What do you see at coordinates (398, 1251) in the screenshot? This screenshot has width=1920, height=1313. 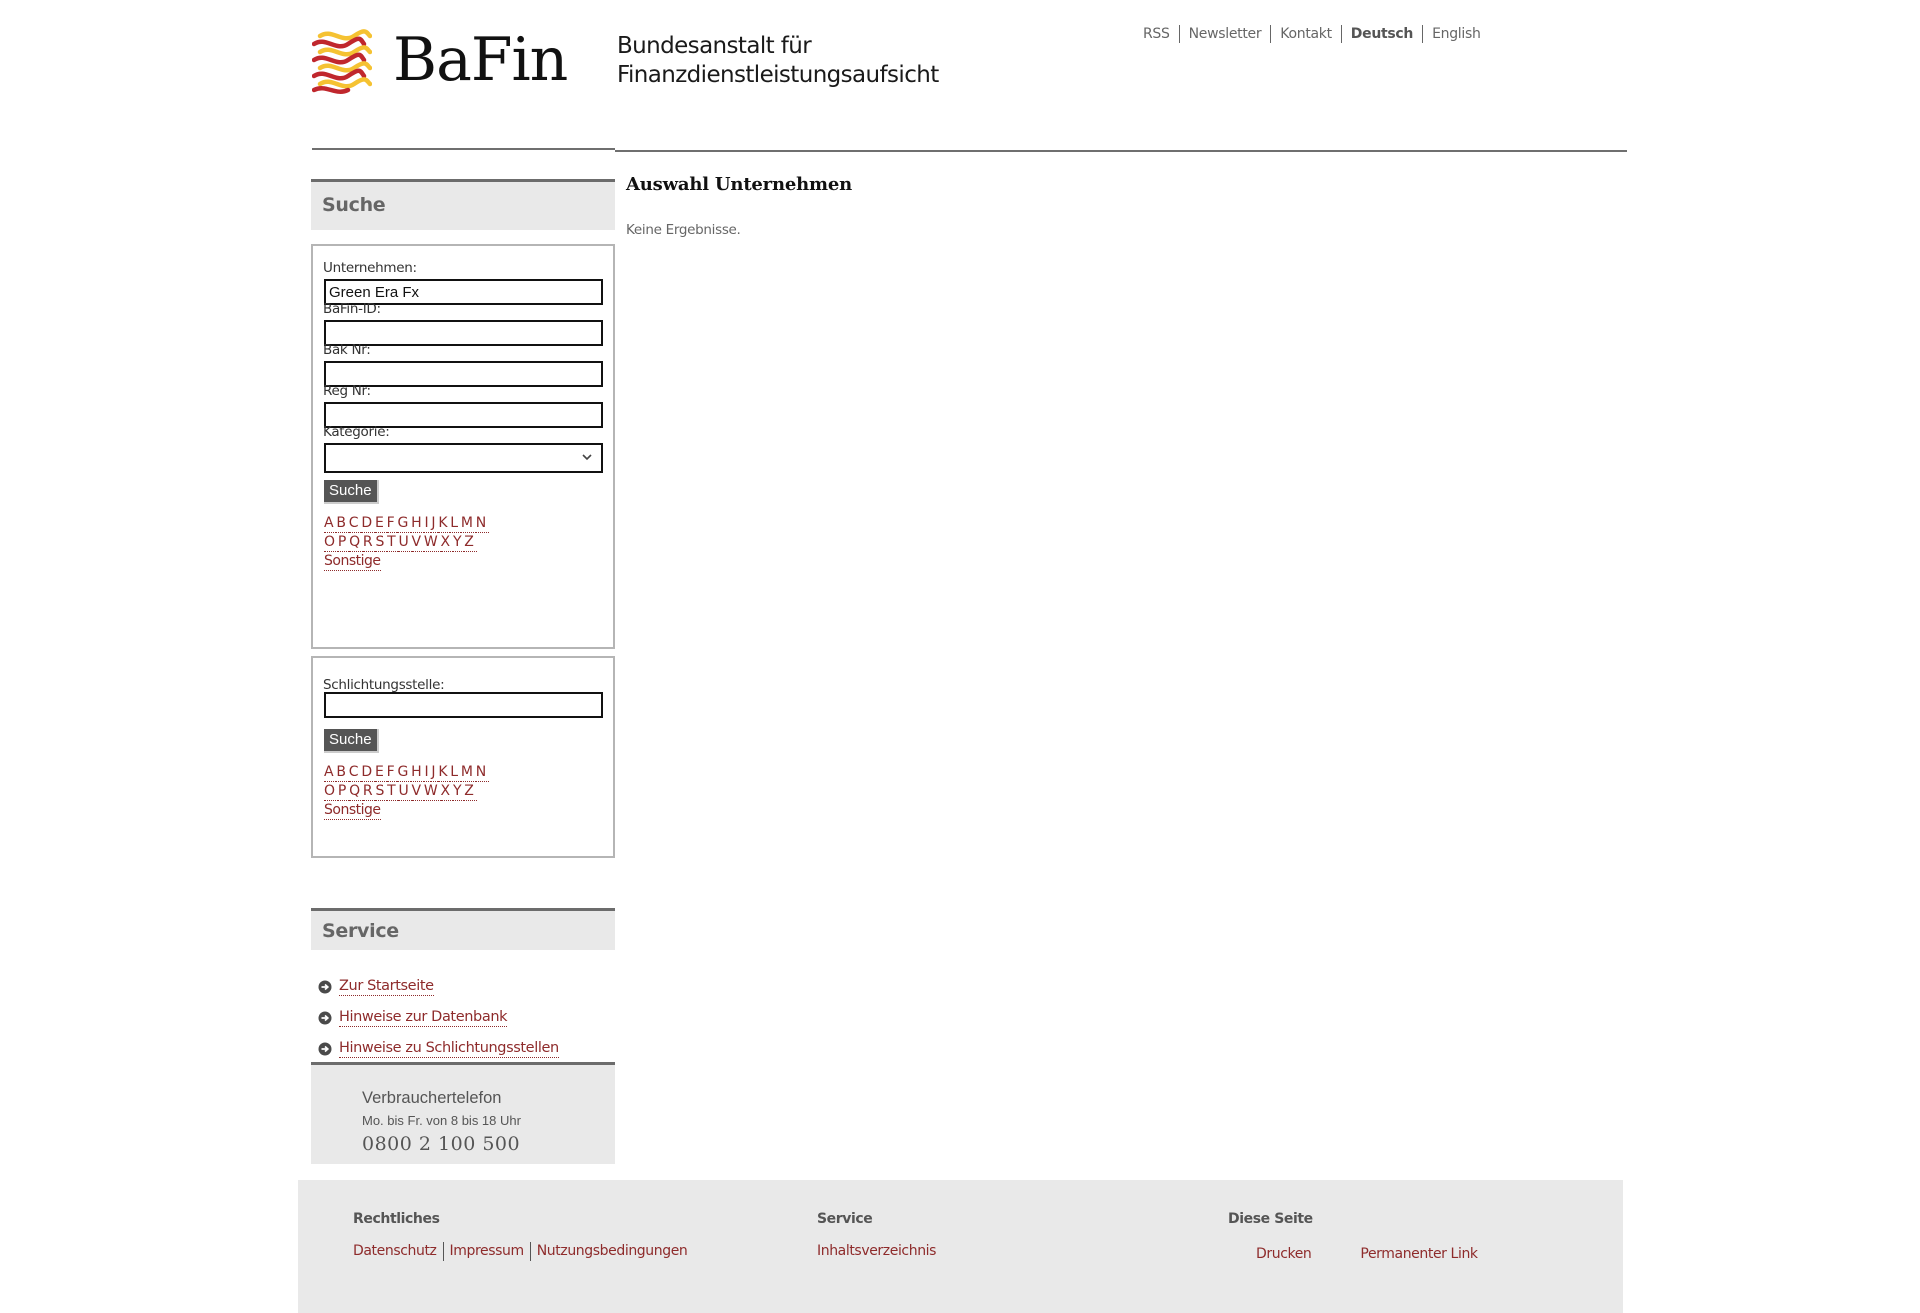 I see `footer-link-datenschutz: Datenschutz` at bounding box center [398, 1251].